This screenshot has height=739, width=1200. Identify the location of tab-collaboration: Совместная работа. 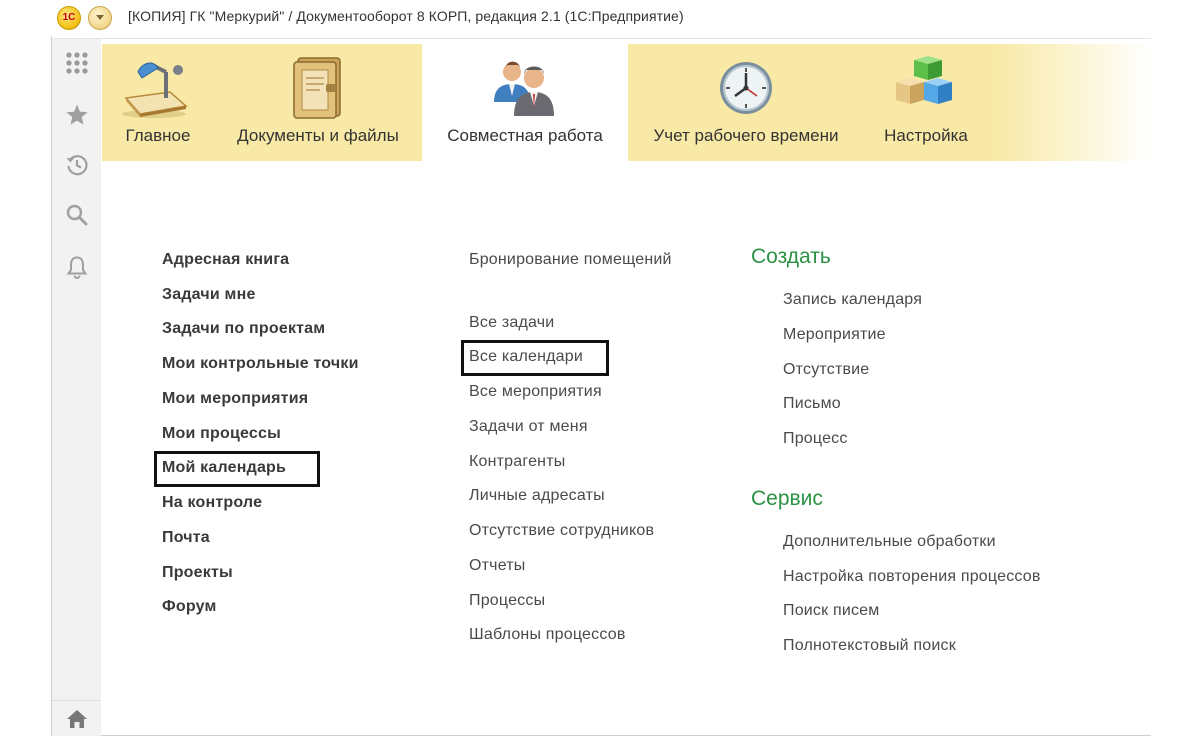
(525, 102).